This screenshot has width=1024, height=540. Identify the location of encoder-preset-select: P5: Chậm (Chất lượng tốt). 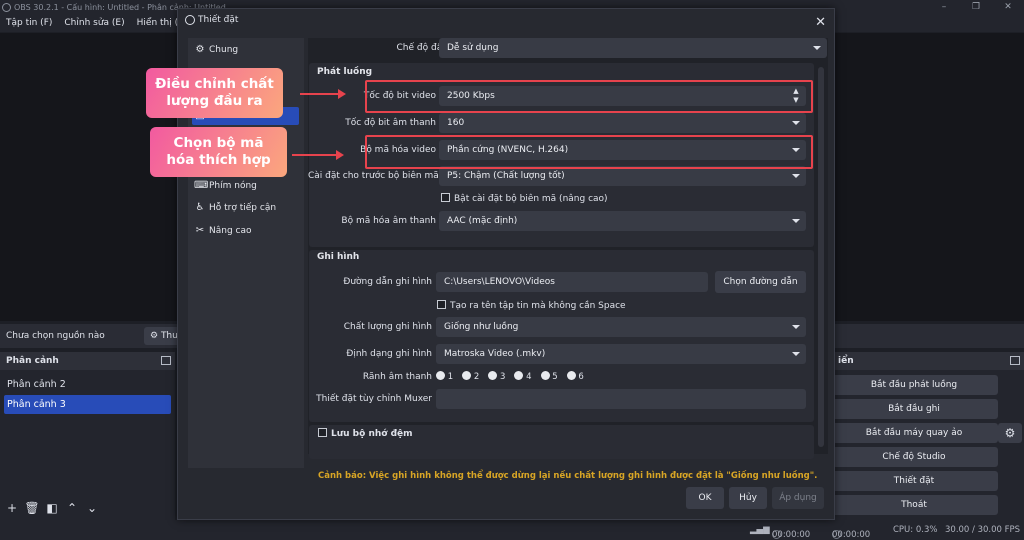
(622, 176).